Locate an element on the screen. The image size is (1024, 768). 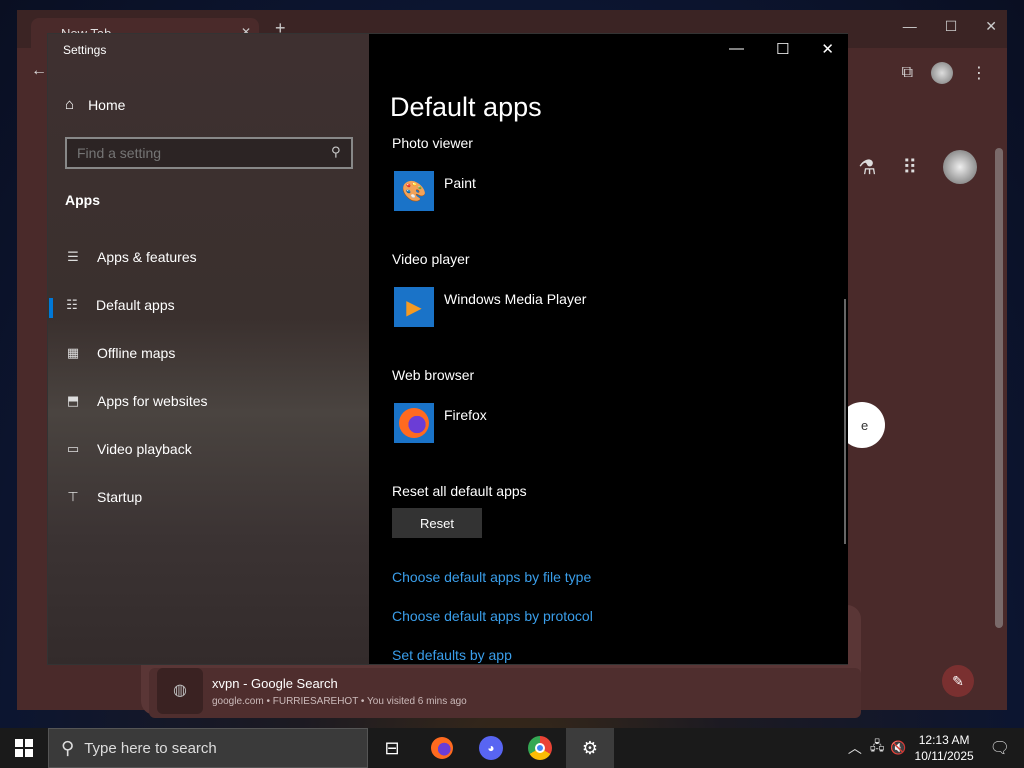
window-controls: — ☐ ✕ is located at coordinates (781, 49).